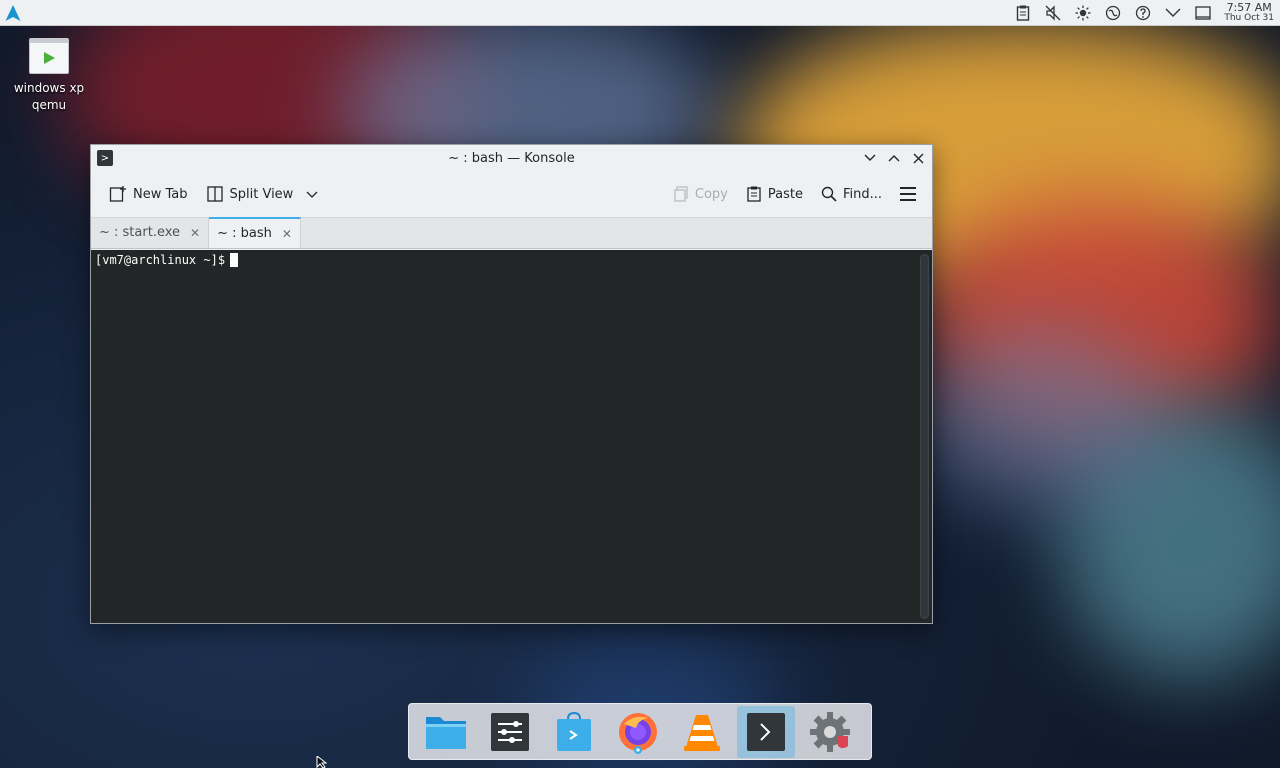  Describe the element at coordinates (894, 158) in the screenshot. I see `maximize-button` at that location.